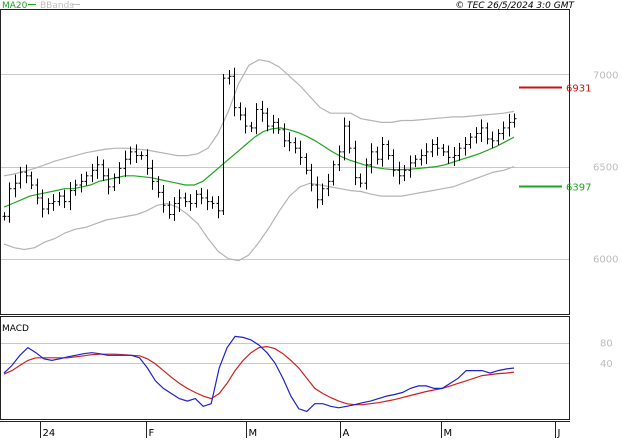 The width and height of the screenshot is (627, 440). What do you see at coordinates (300, 430) in the screenshot?
I see `x-tick-labels: 24 F M A M J` at bounding box center [300, 430].